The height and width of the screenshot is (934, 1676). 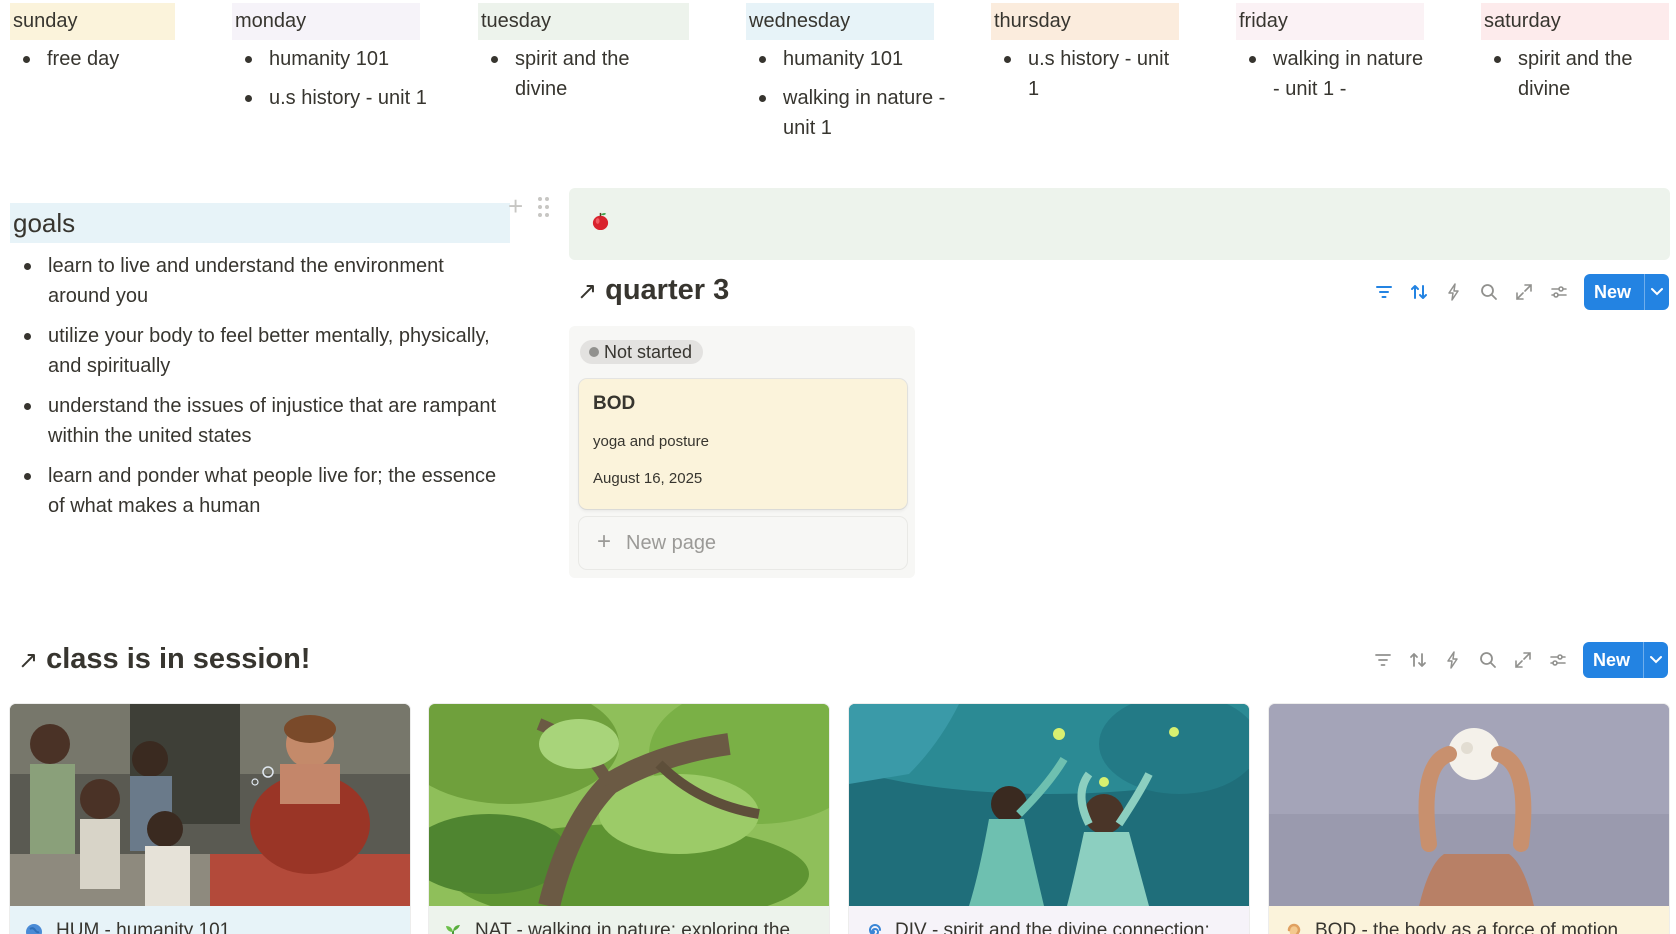 I want to click on day-heading: saturday, so click(x=1575, y=21).